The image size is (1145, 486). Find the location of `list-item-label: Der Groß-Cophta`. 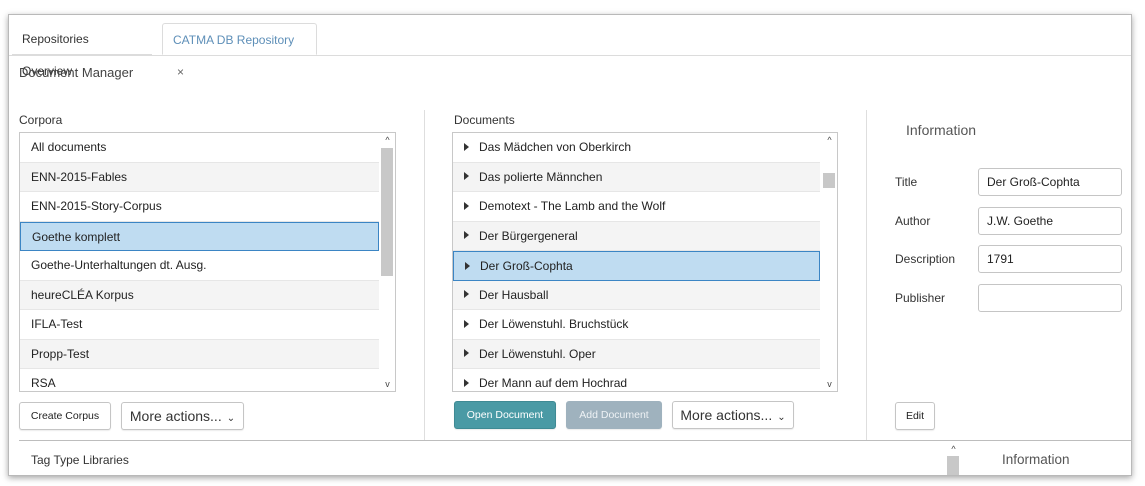

list-item-label: Der Groß-Cophta is located at coordinates (526, 266).